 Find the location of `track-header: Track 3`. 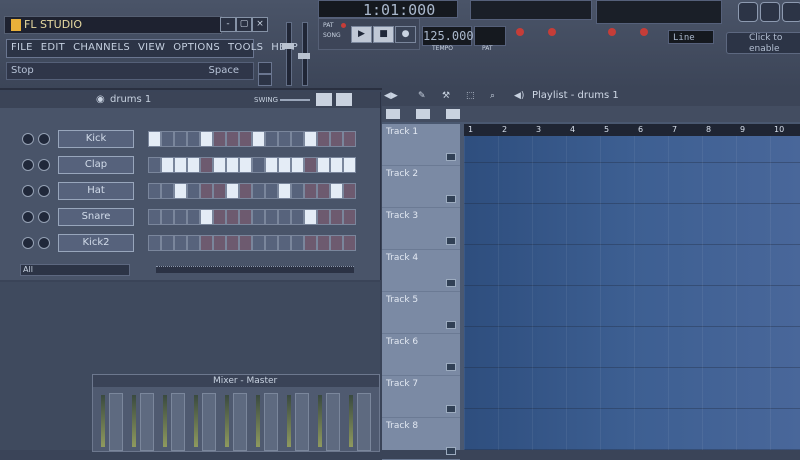

track-header: Track 3 is located at coordinates (421, 229).